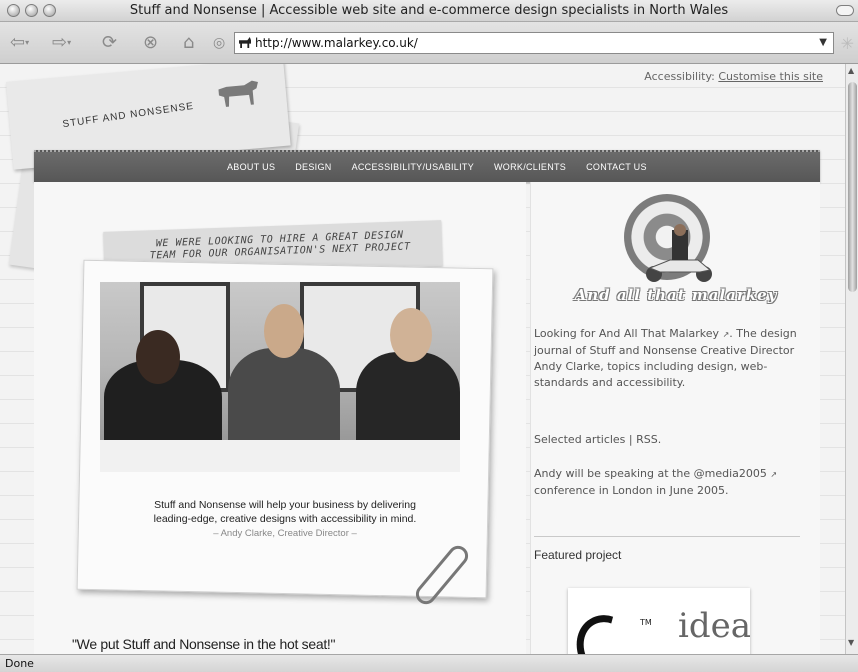 The height and width of the screenshot is (672, 858). Describe the element at coordinates (616, 167) in the screenshot. I see `nav-contact-us: CONTACT US` at that location.